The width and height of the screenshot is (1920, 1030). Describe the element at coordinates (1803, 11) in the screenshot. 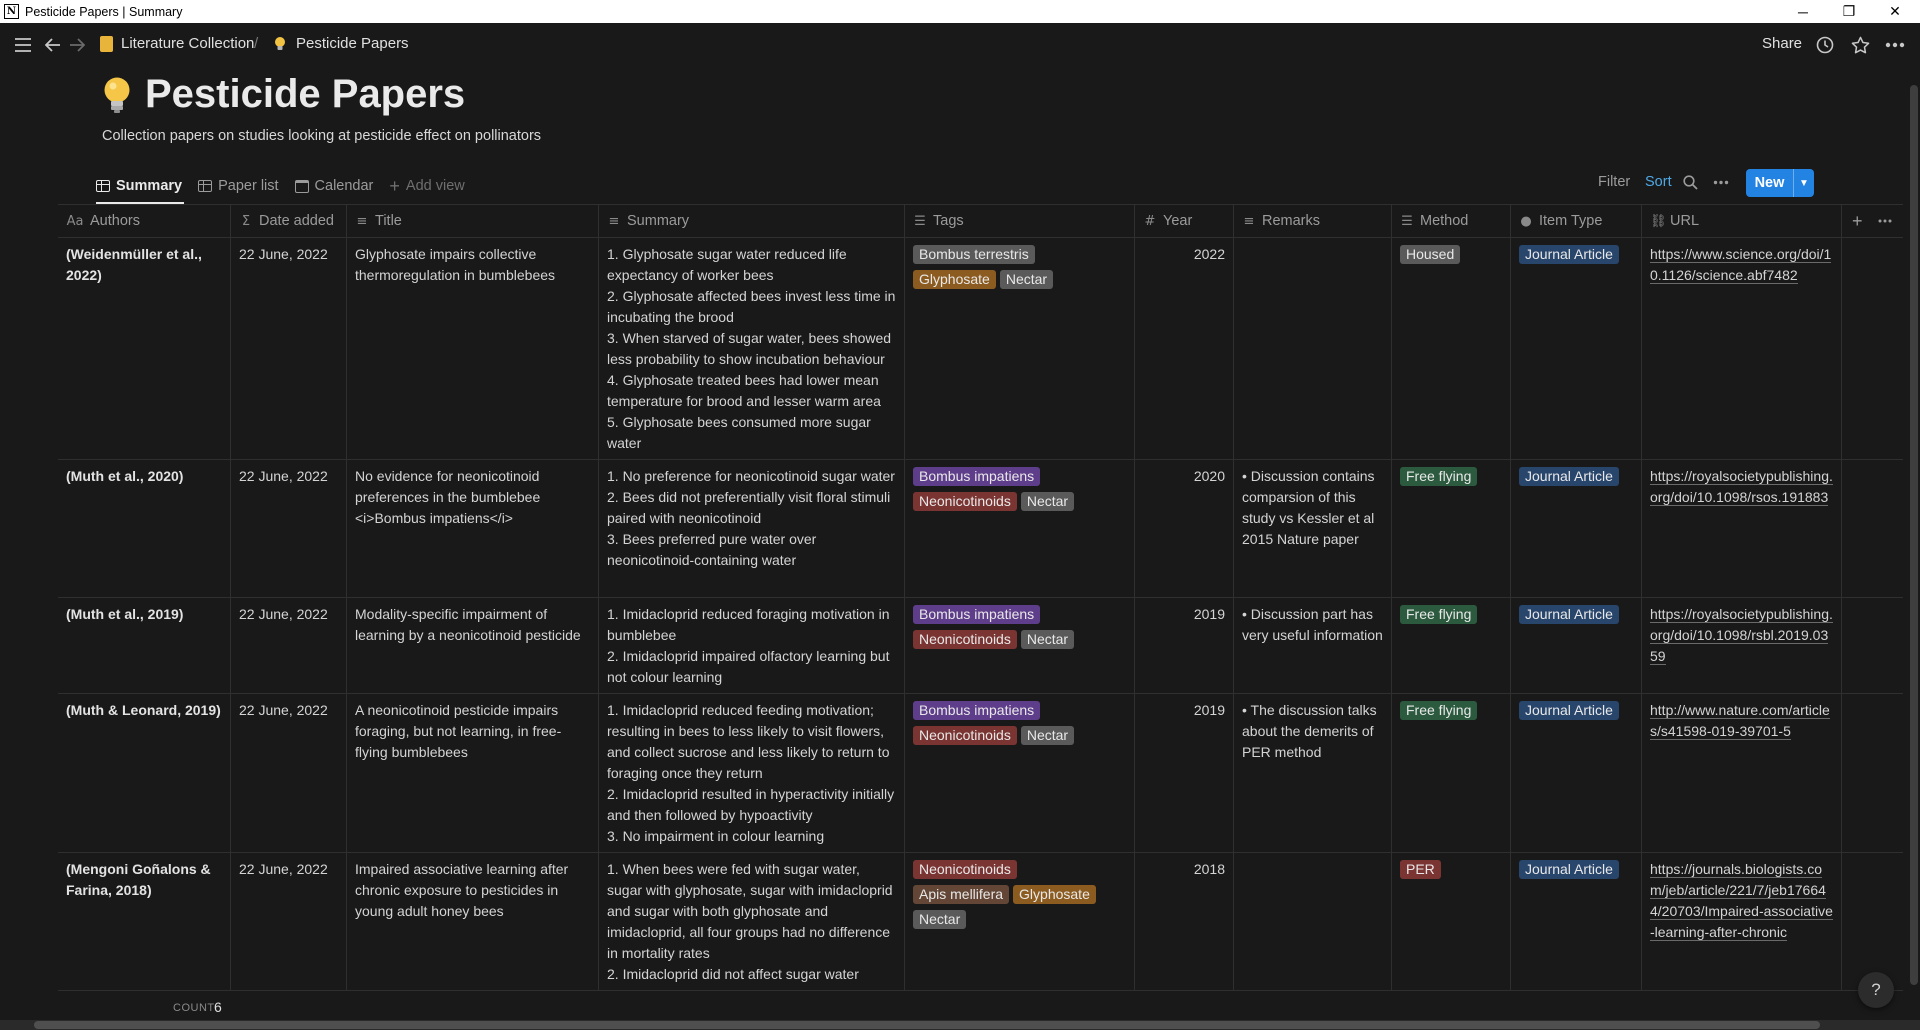

I see `minimize-icon: ─` at that location.